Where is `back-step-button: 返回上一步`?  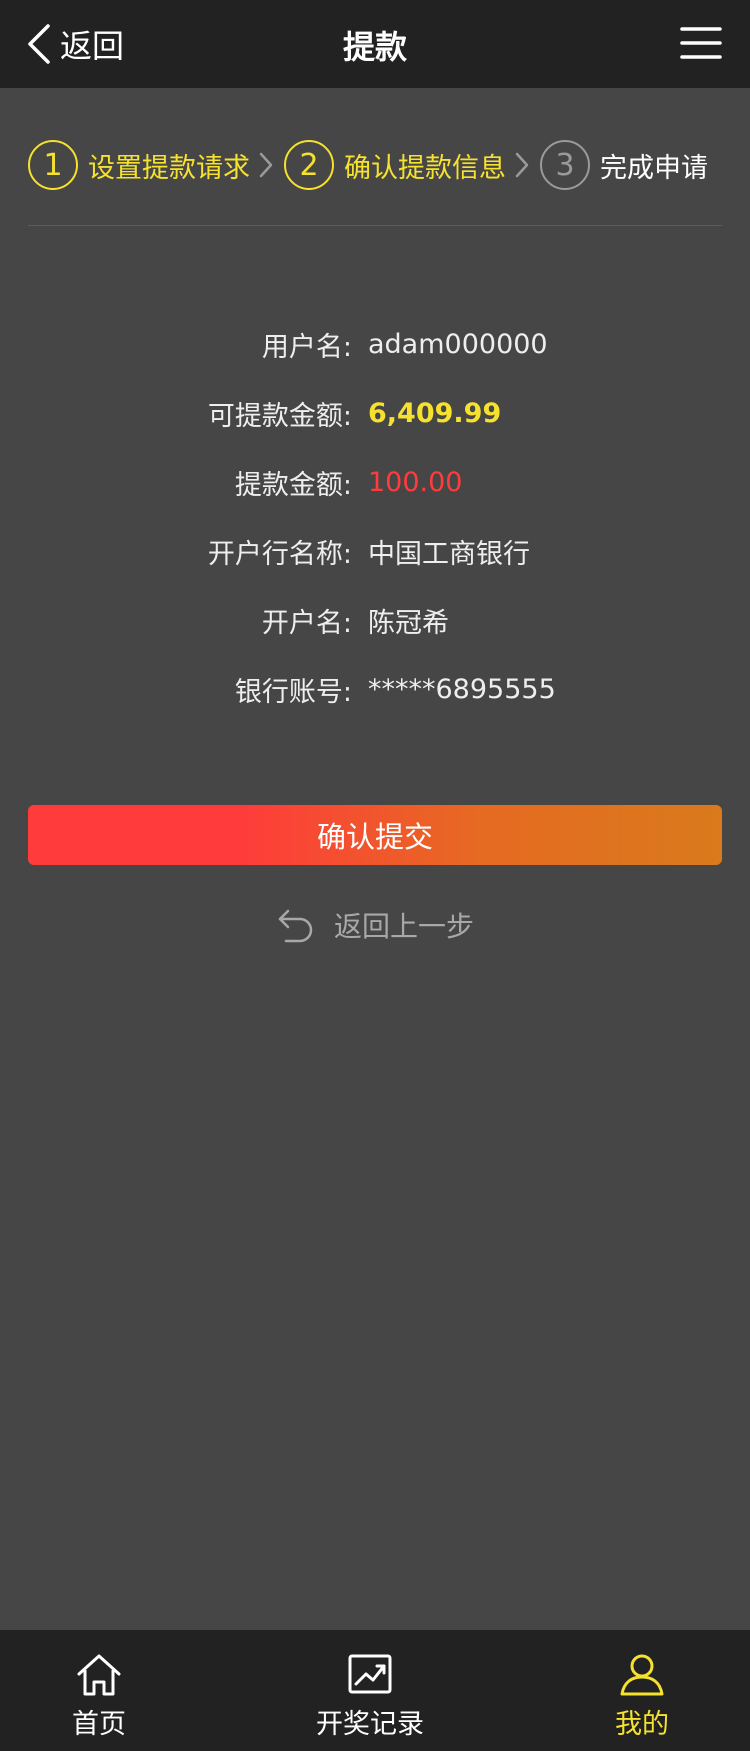 back-step-button: 返回上一步 is located at coordinates (375, 925).